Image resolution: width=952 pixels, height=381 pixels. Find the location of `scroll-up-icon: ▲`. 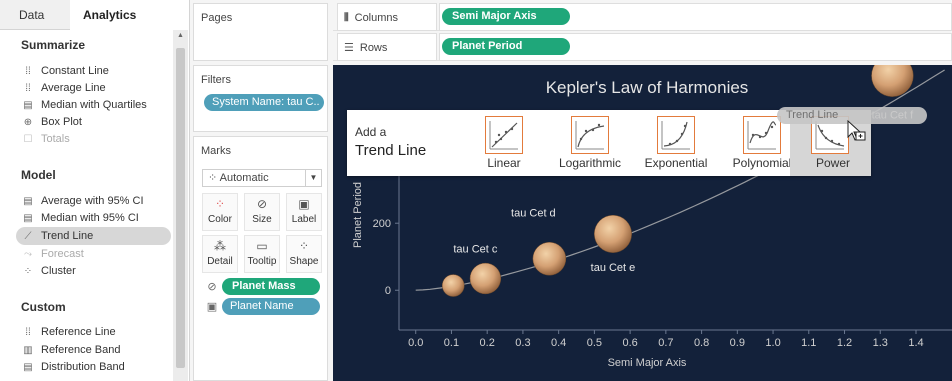

scroll-up-icon: ▲ is located at coordinates (180, 35).